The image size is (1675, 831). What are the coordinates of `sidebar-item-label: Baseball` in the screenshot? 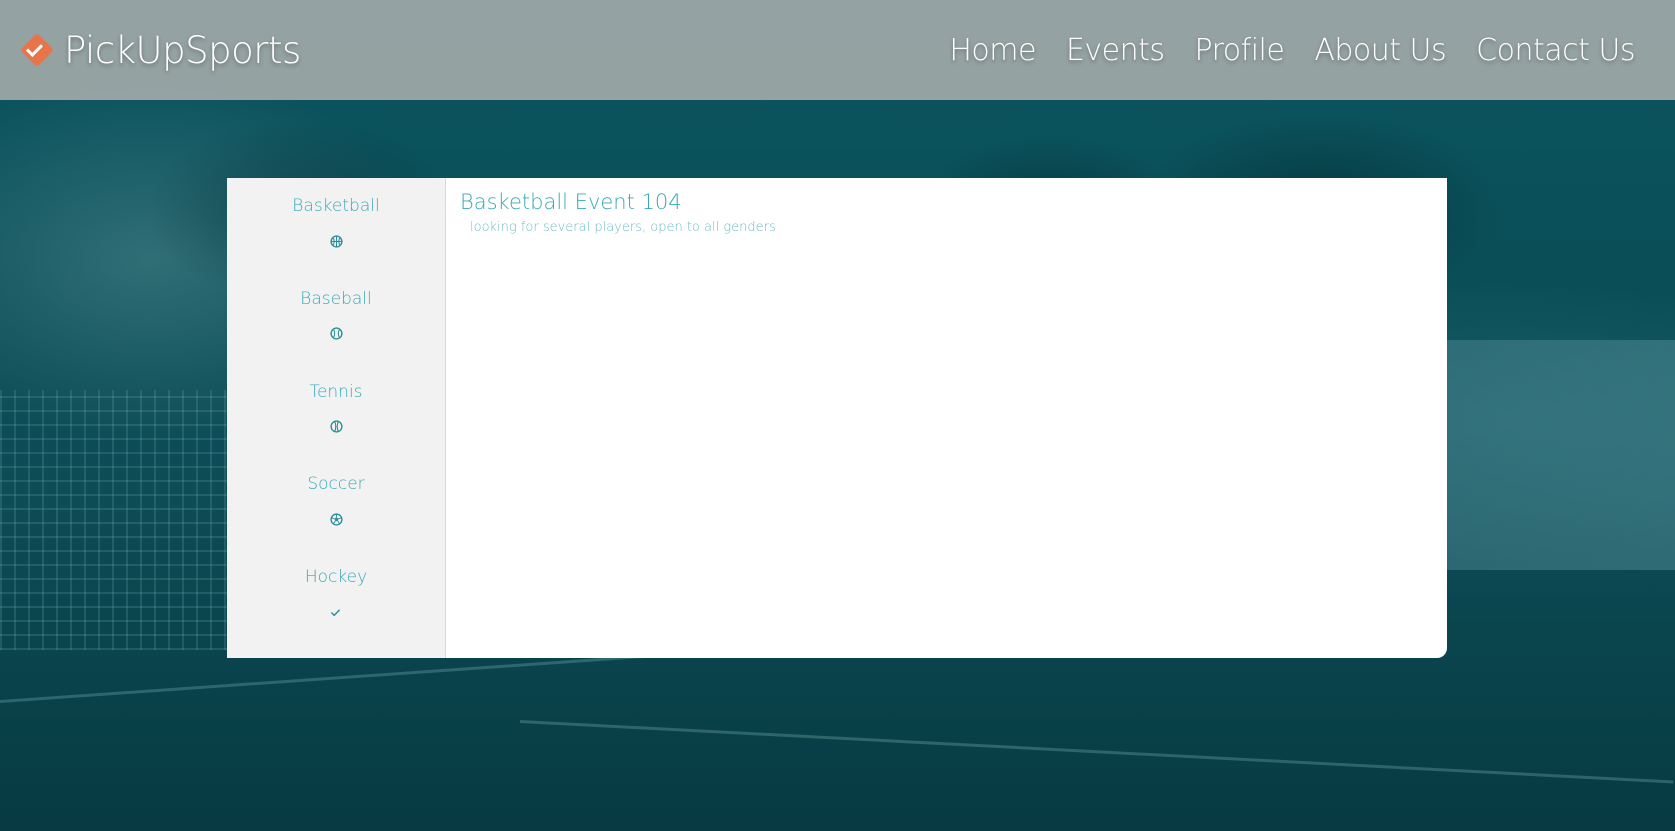 It's located at (336, 298).